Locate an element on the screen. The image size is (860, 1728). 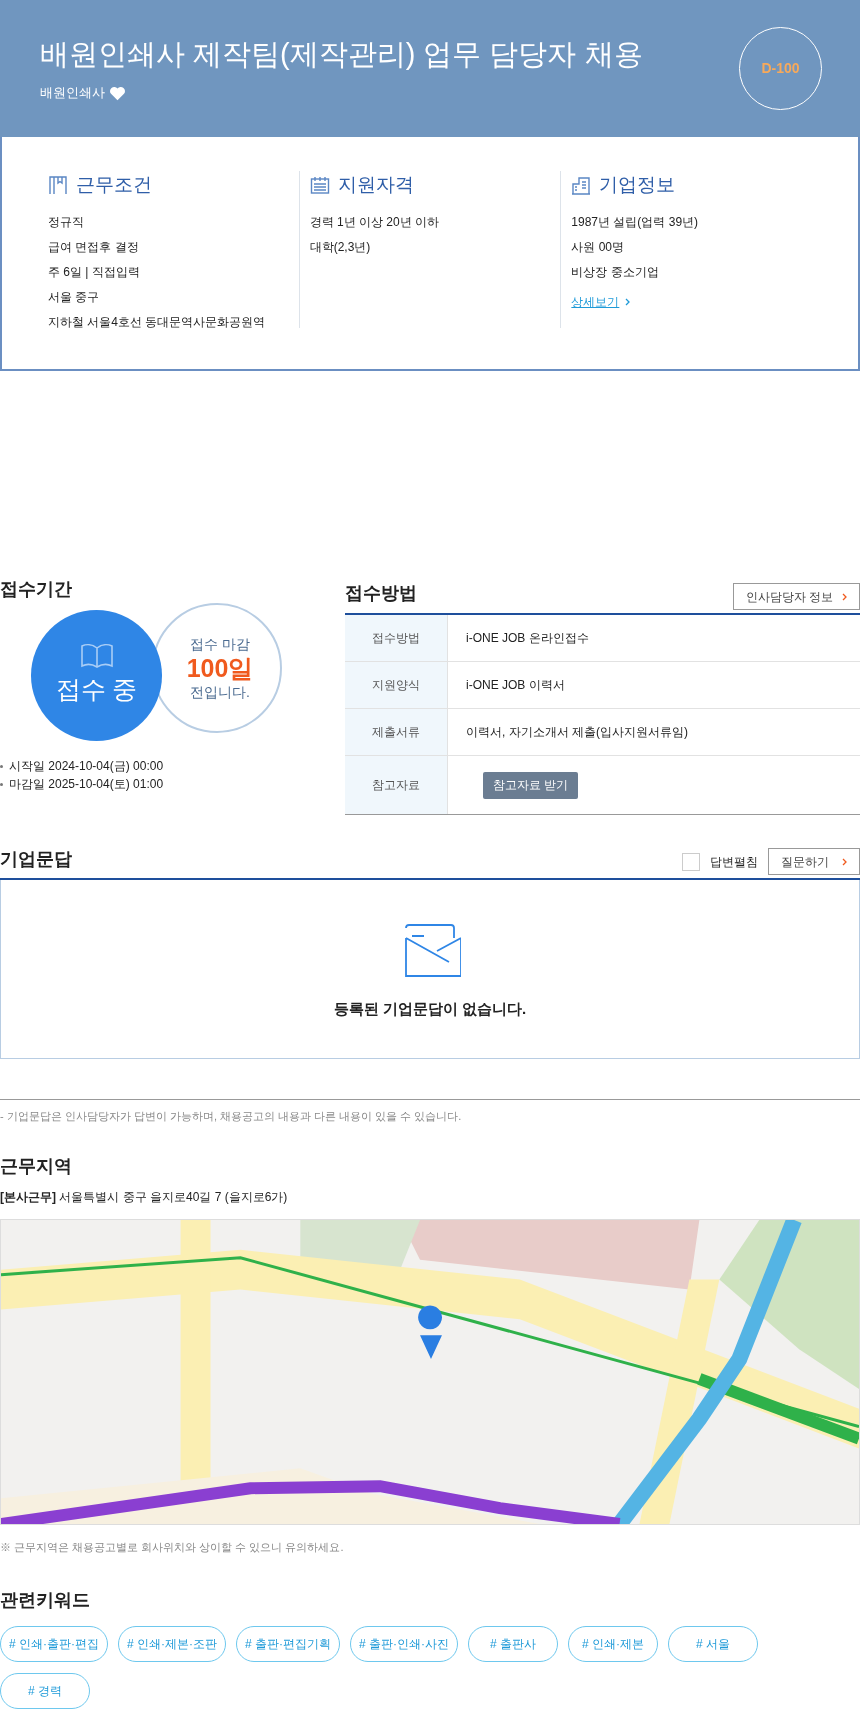
info-text: 사원 00명 is located at coordinates (598, 247).